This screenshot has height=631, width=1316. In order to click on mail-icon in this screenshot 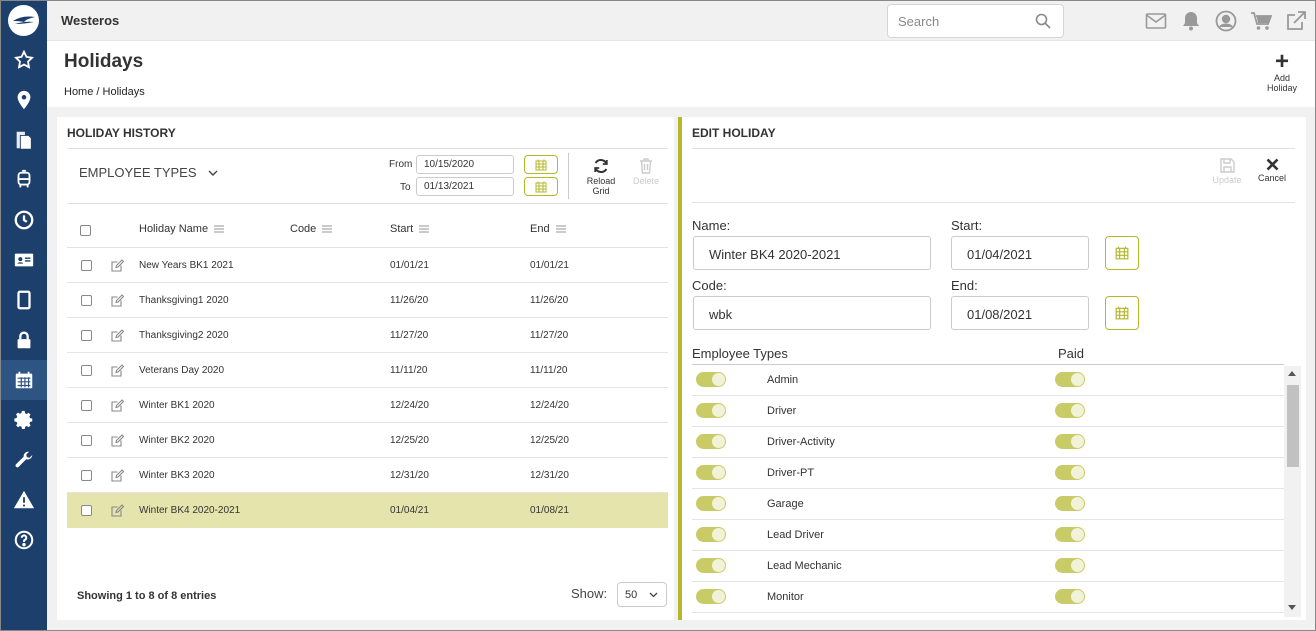, I will do `click(1156, 21)`.